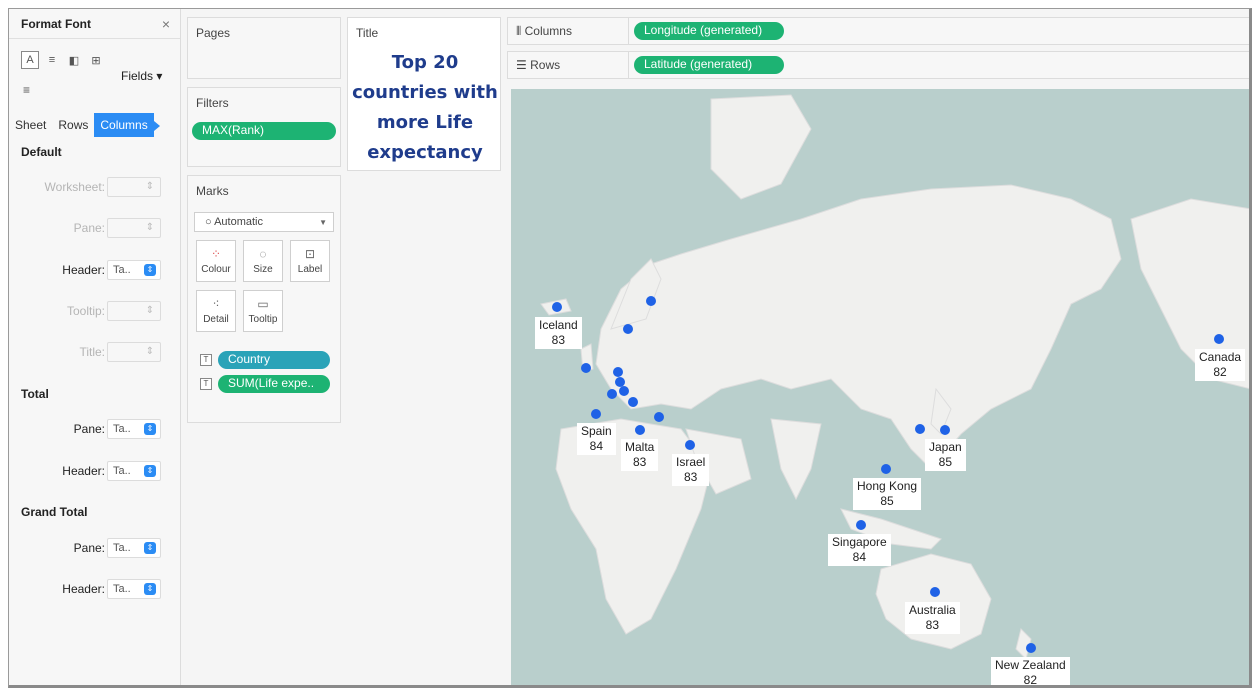 This screenshot has width=1254, height=691. What do you see at coordinates (557, 307) in the screenshot?
I see `dot-iceland` at bounding box center [557, 307].